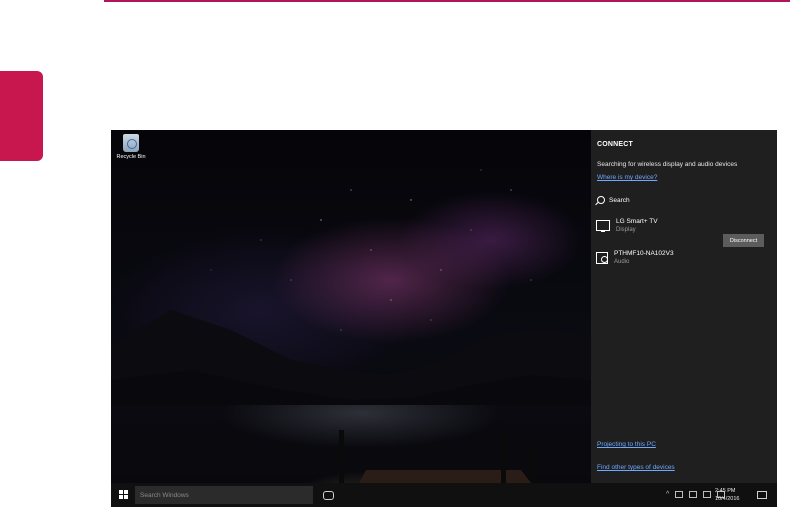 The height and width of the screenshot is (527, 790). Describe the element at coordinates (627, 225) in the screenshot. I see `device-item-lg-tv: LG Smart+ TV Display` at that location.